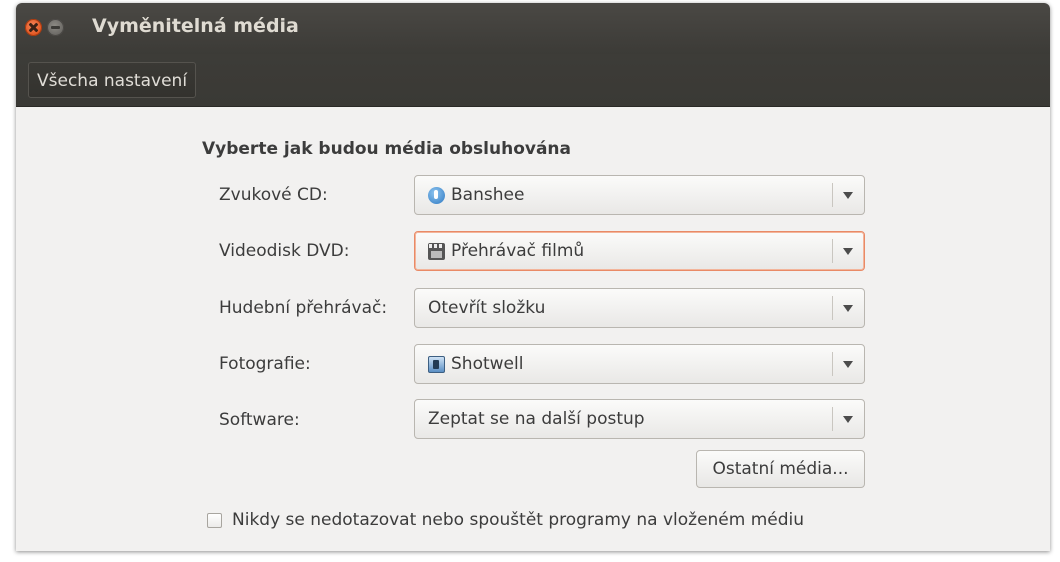 Image resolution: width=1060 pixels, height=562 pixels. Describe the element at coordinates (112, 80) in the screenshot. I see `all-settings-button: Všecha nastavení` at that location.